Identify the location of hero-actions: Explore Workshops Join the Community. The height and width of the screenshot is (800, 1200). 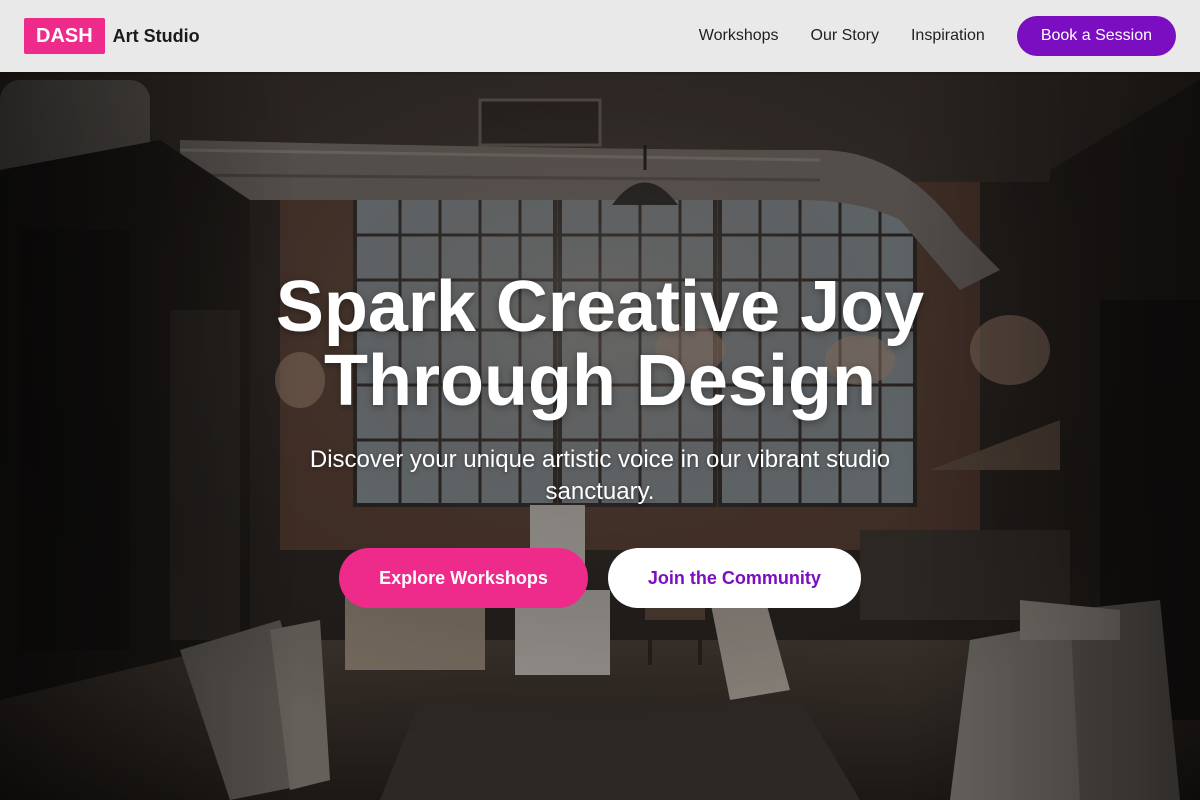
(600, 578).